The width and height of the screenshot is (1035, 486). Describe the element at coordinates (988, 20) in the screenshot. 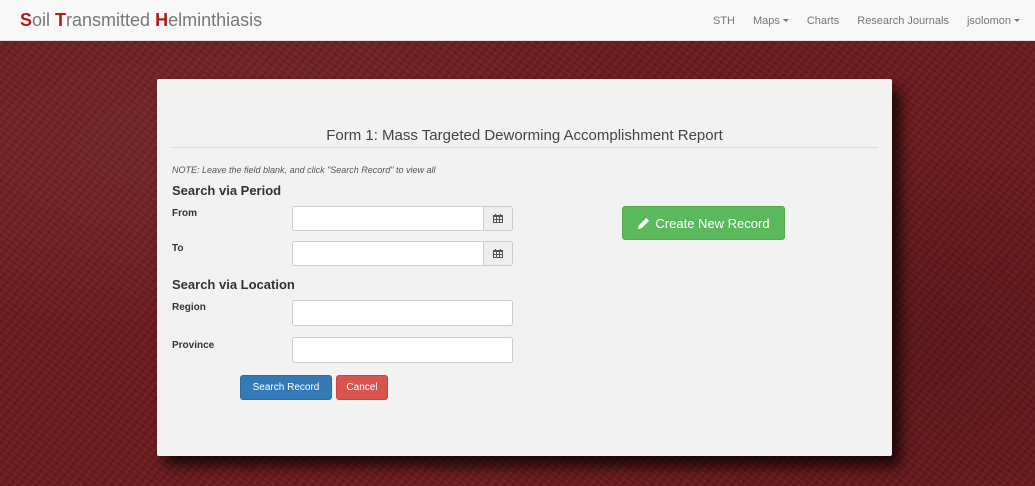

I see `nav-user-label: jsolomon` at that location.